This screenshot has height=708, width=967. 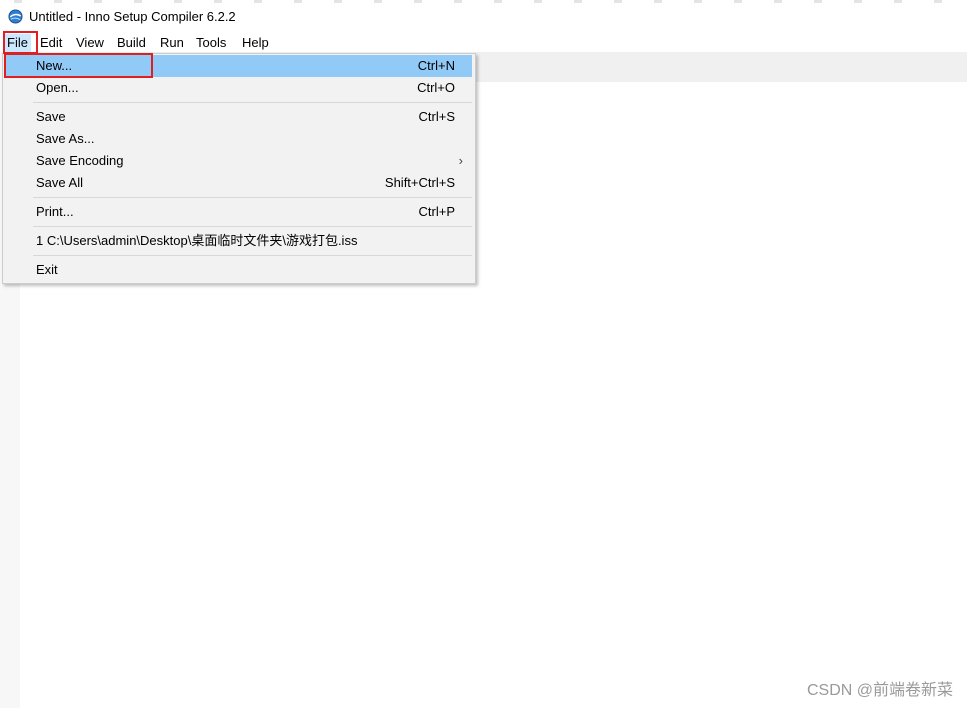 I want to click on menu-item-label: Save All, so click(x=59, y=182).